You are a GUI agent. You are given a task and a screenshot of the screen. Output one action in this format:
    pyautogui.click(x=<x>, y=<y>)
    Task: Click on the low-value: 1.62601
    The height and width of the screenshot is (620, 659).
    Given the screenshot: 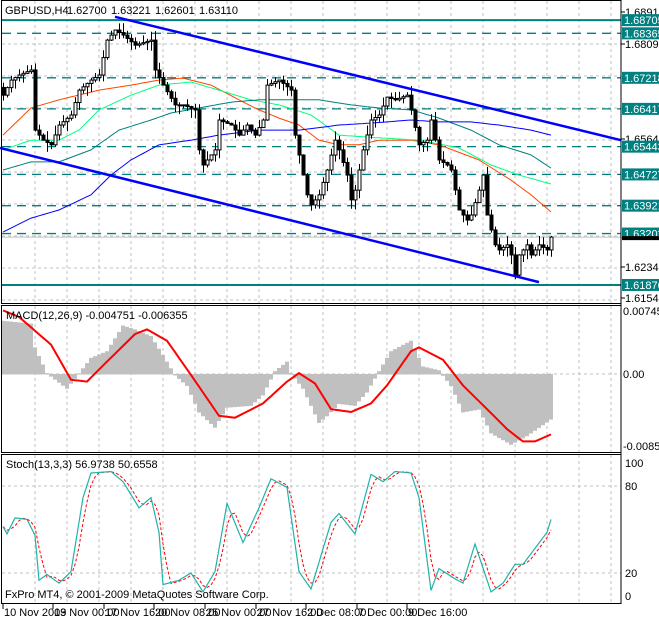 What is the action you would take?
    pyautogui.click(x=175, y=11)
    